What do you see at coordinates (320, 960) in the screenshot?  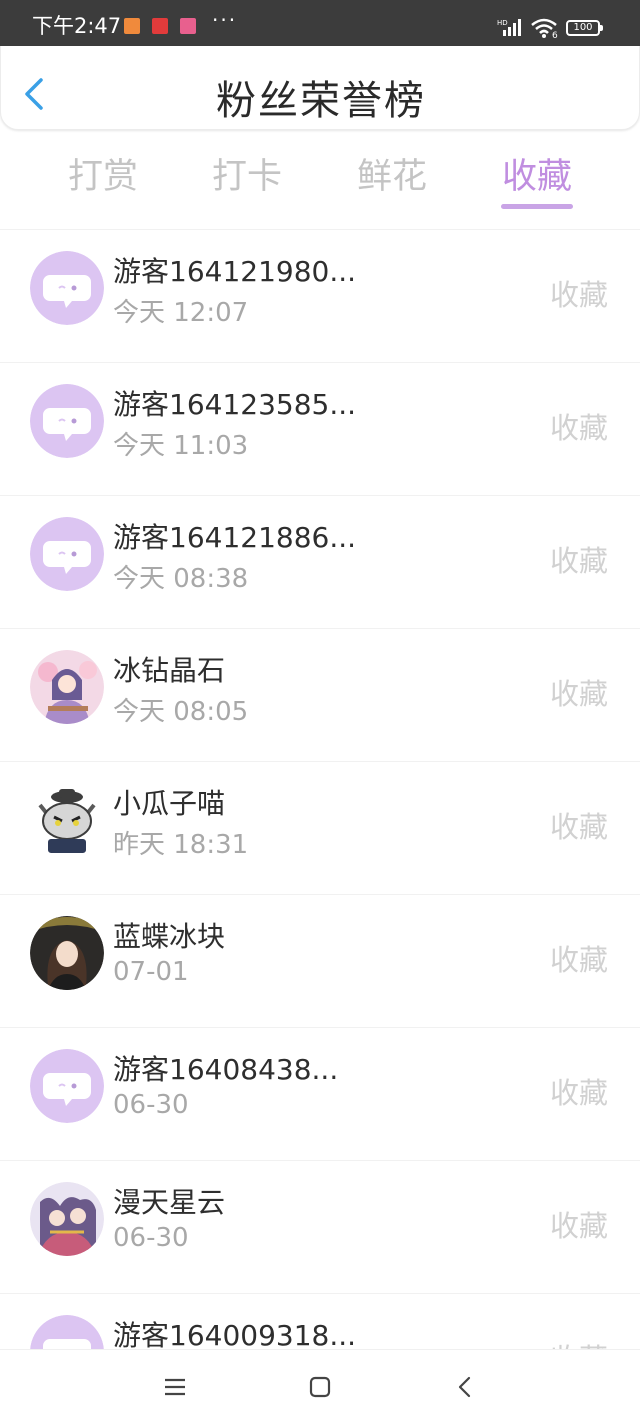 I see `list-item: 蓝蝶冰块 07-01 收藏` at bounding box center [320, 960].